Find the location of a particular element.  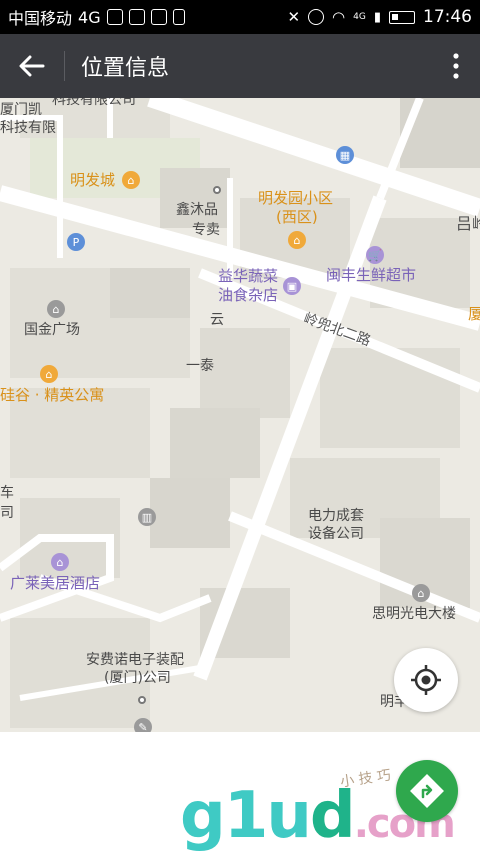

clock: 17:46 is located at coordinates (447, 17).